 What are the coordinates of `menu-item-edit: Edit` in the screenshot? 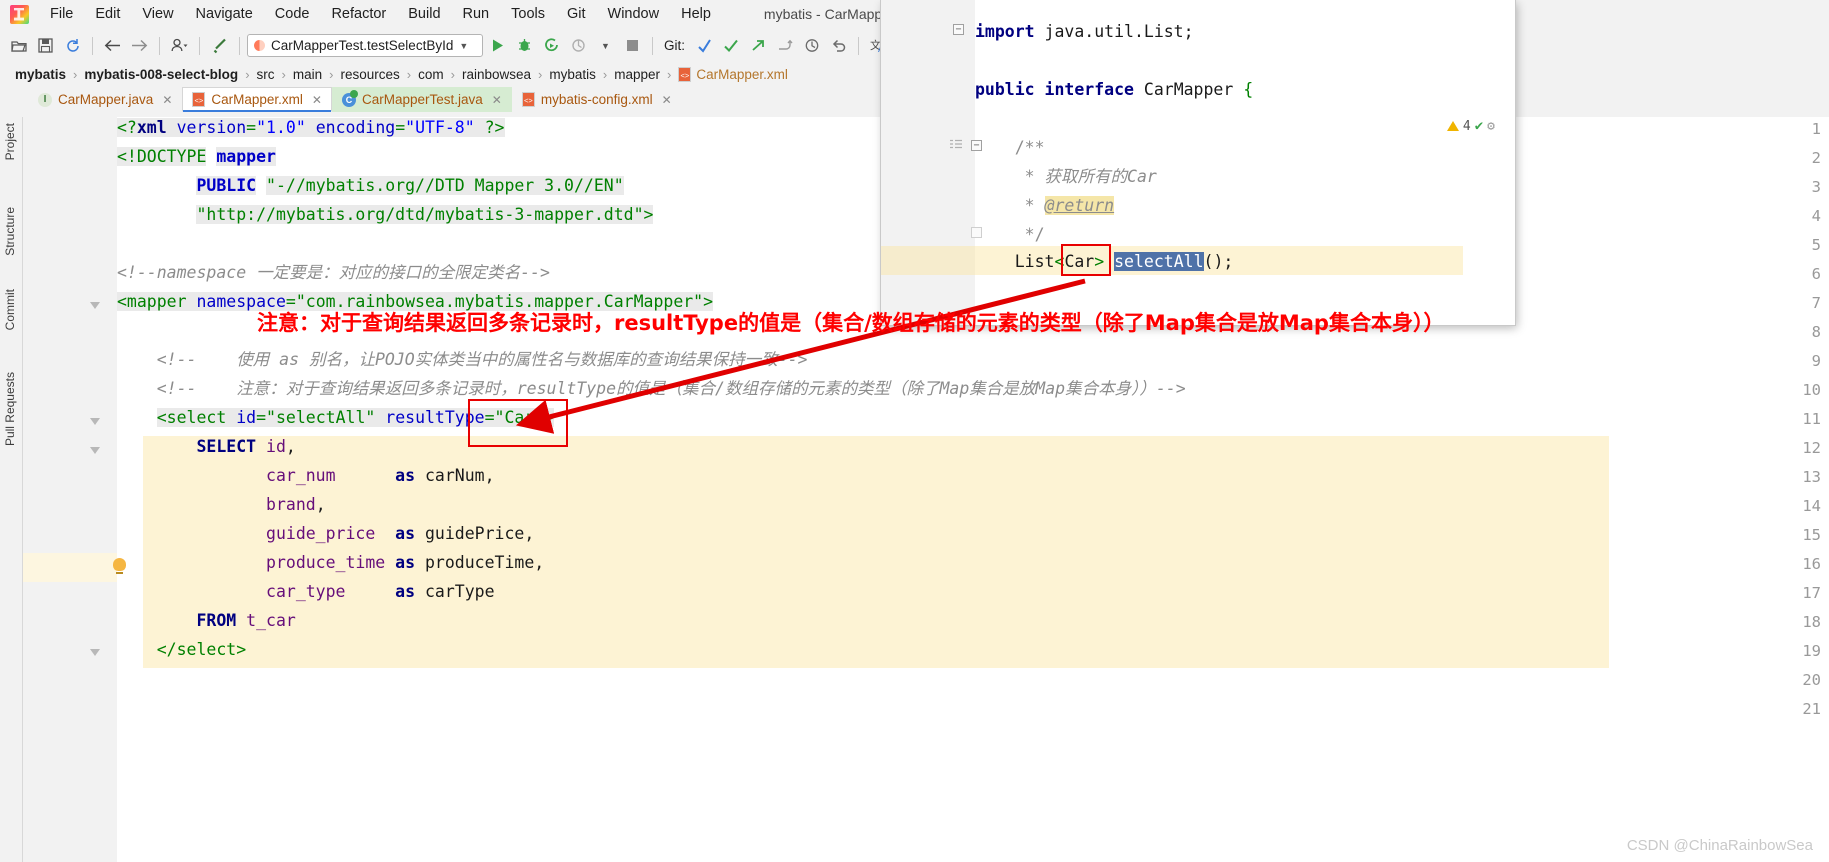 It's located at (107, 14).